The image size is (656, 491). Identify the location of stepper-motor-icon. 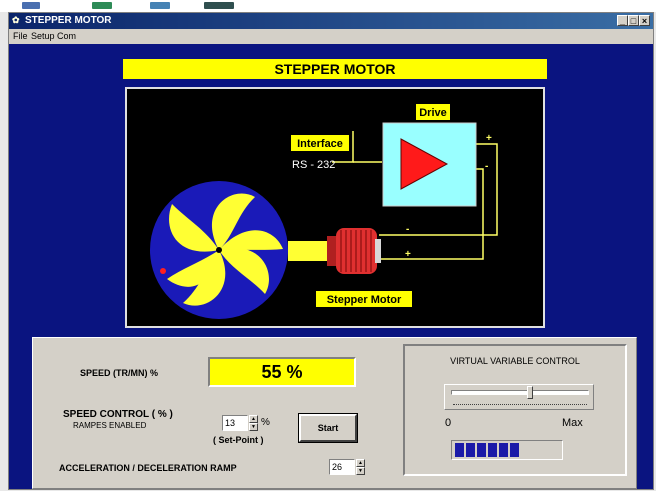
(354, 251).